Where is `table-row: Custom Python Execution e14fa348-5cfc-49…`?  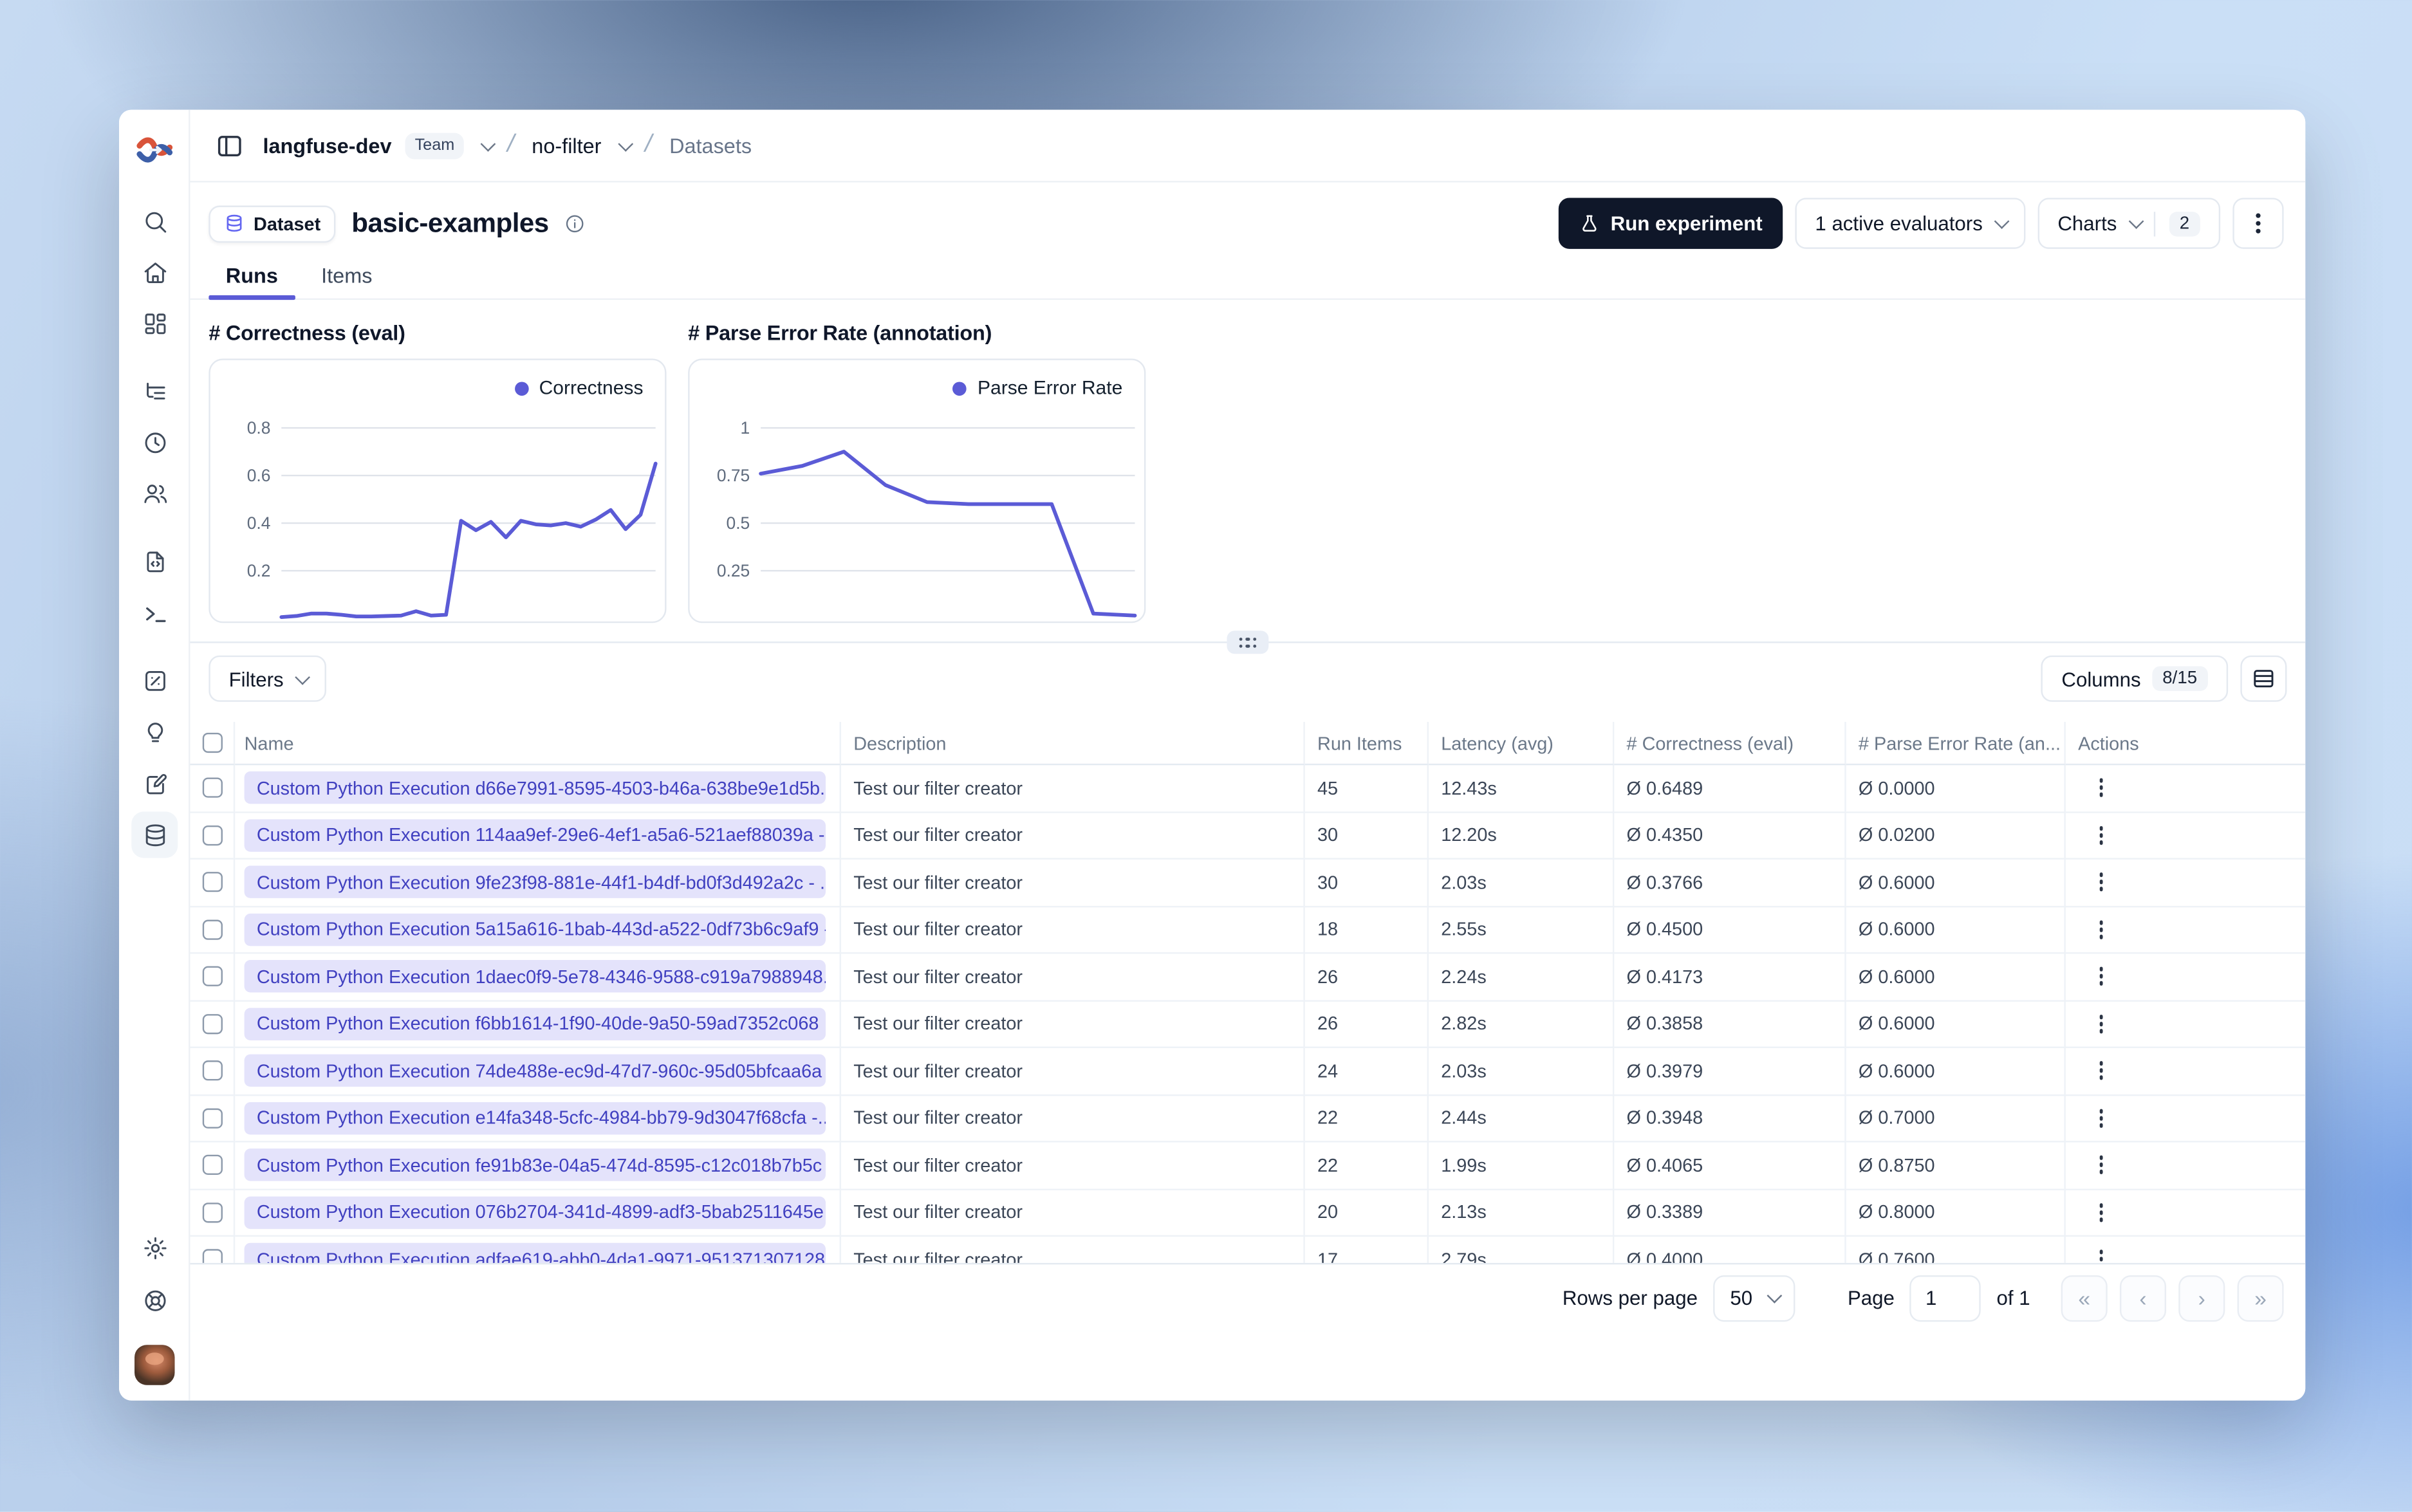
table-row: Custom Python Execution e14fa348-5cfc-49… is located at coordinates (1248, 1119).